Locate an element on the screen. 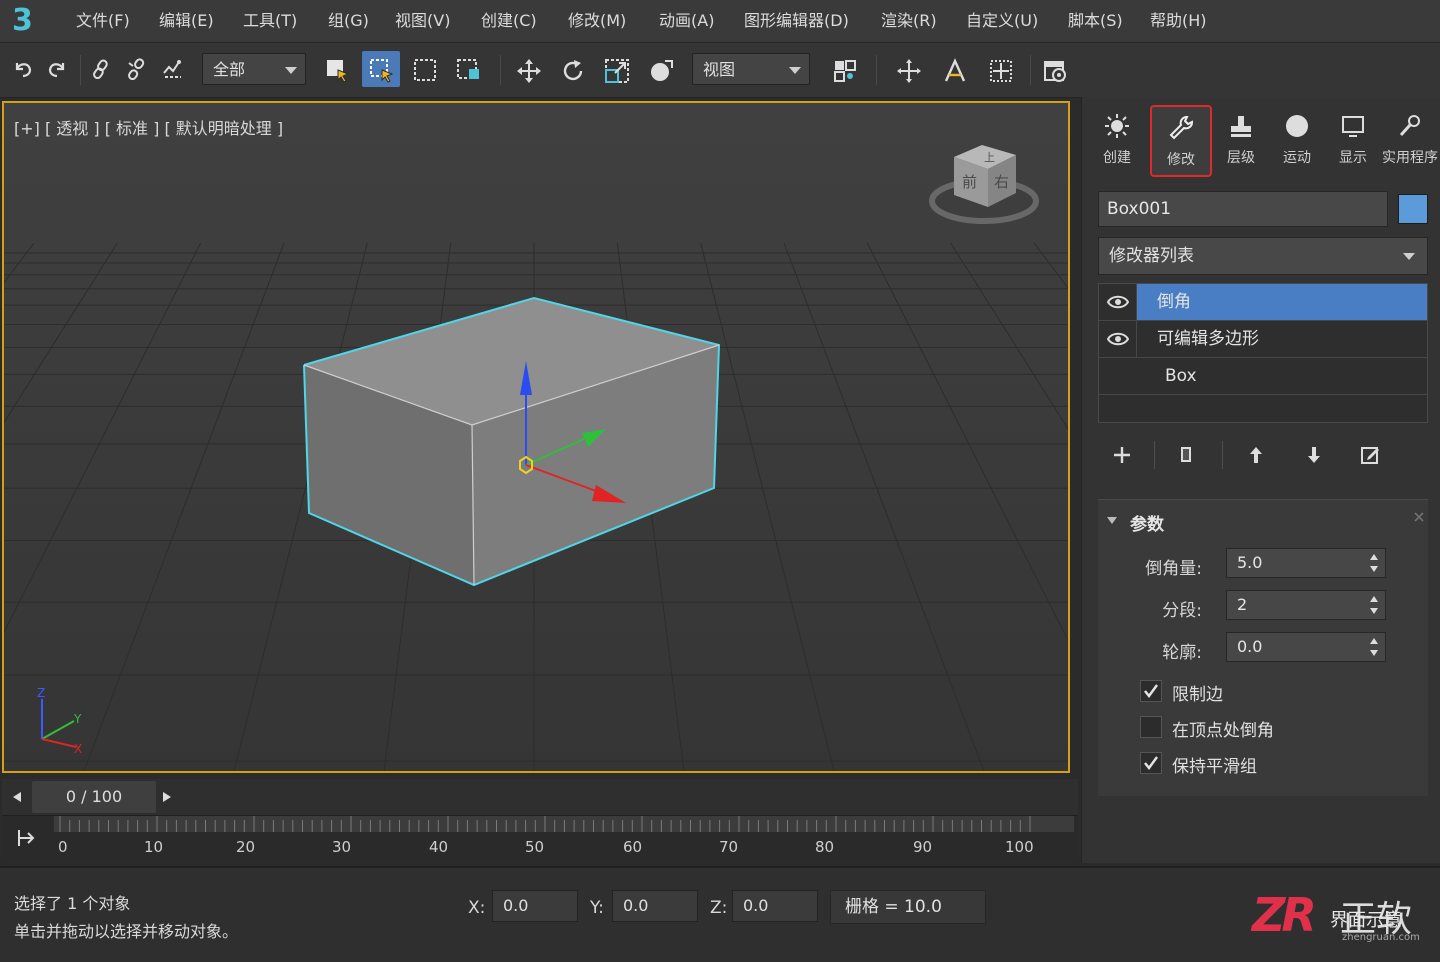 Image resolution: width=1440 pixels, height=962 pixels. render-setup-icon is located at coordinates (1055, 69).